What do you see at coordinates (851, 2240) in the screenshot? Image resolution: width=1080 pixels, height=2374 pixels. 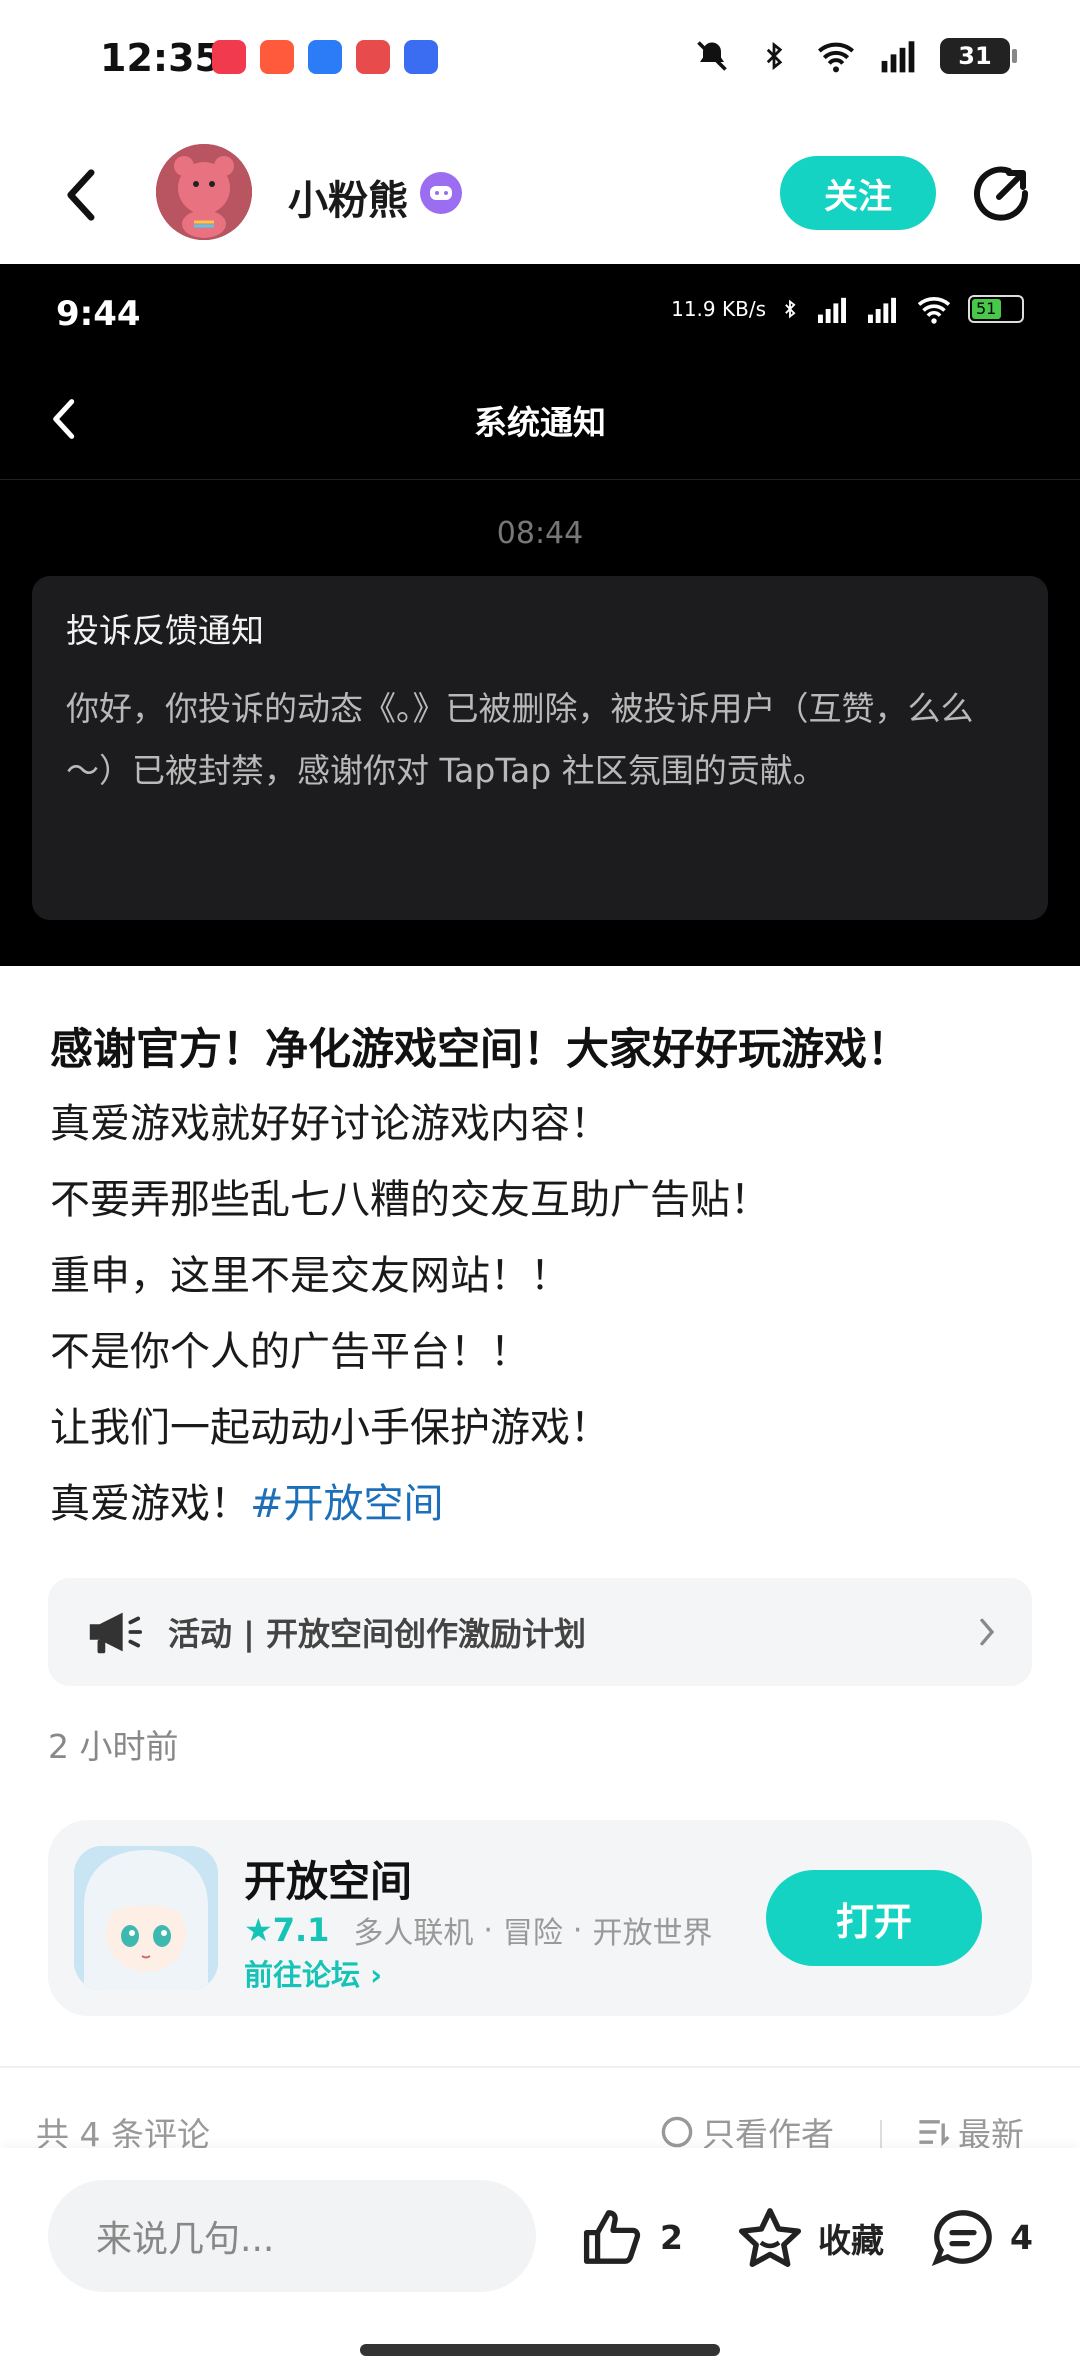 I see `favorite-label: 收藏` at bounding box center [851, 2240].